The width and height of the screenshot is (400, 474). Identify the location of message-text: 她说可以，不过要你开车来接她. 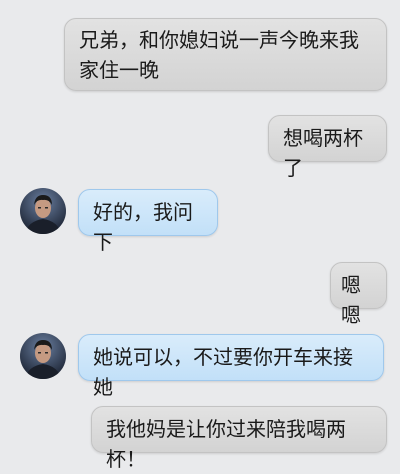
(223, 372).